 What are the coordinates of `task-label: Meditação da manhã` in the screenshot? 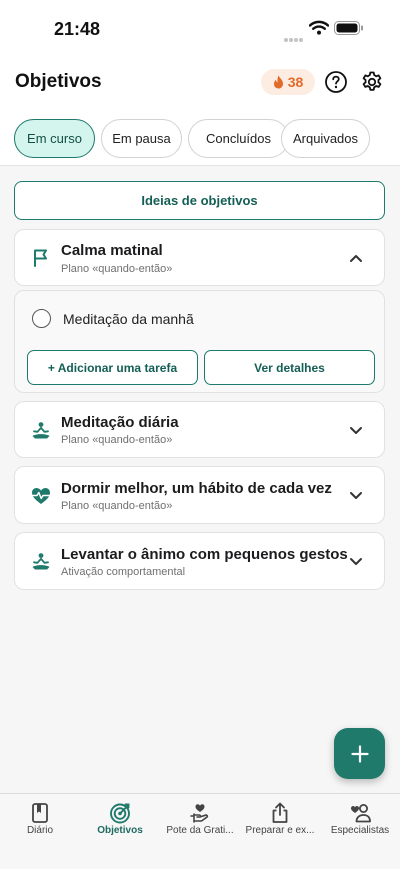 It's located at (128, 319).